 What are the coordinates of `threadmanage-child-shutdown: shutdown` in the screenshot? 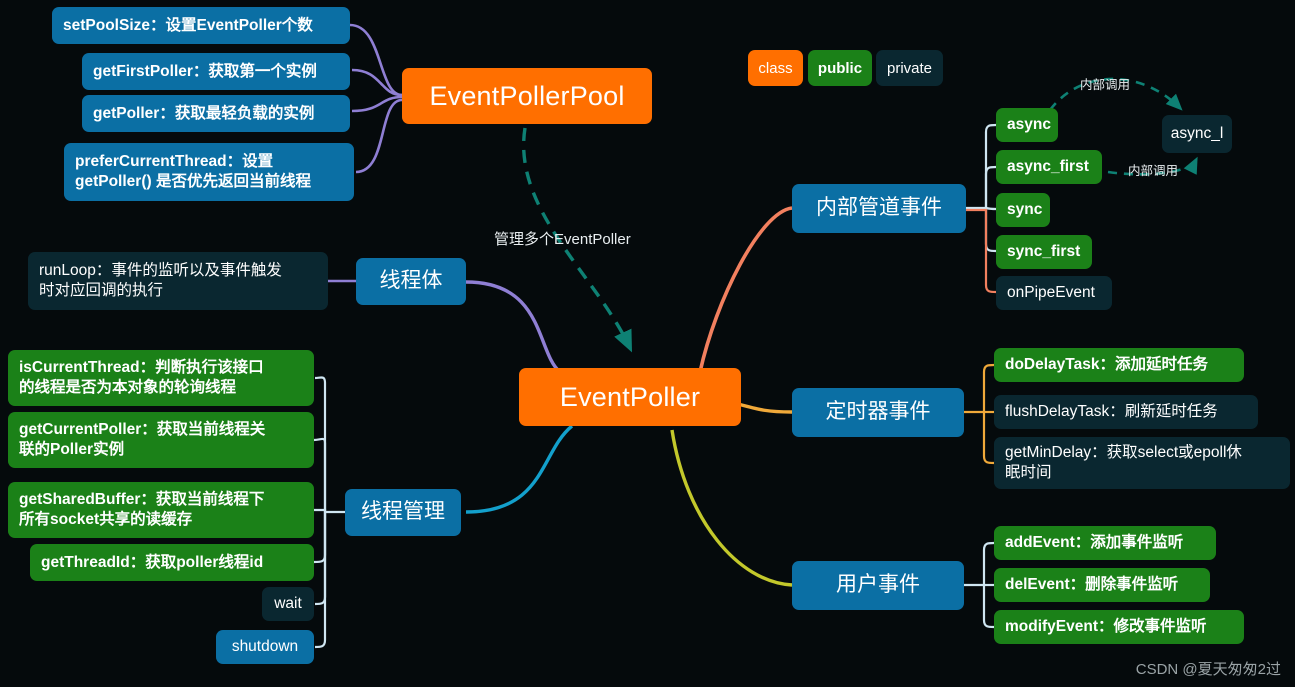 It's located at (265, 647).